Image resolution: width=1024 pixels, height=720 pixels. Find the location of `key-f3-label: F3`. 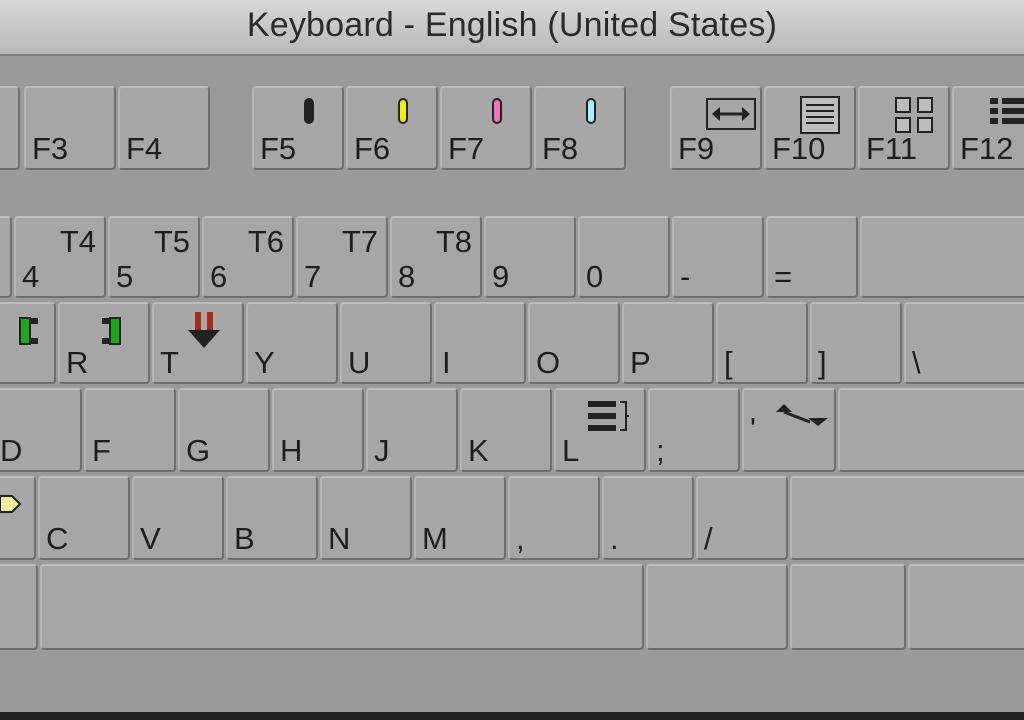

key-f3-label: F3 is located at coordinates (50, 148).